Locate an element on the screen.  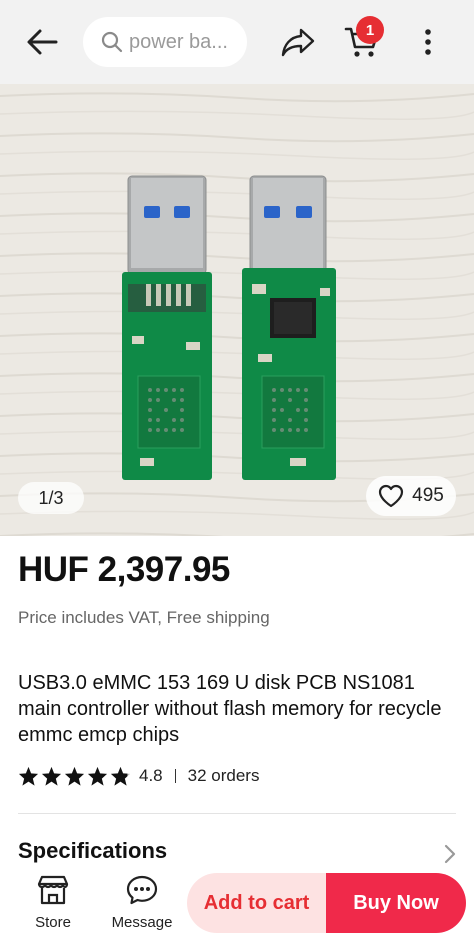
store-button: Store is located at coordinates (53, 907).